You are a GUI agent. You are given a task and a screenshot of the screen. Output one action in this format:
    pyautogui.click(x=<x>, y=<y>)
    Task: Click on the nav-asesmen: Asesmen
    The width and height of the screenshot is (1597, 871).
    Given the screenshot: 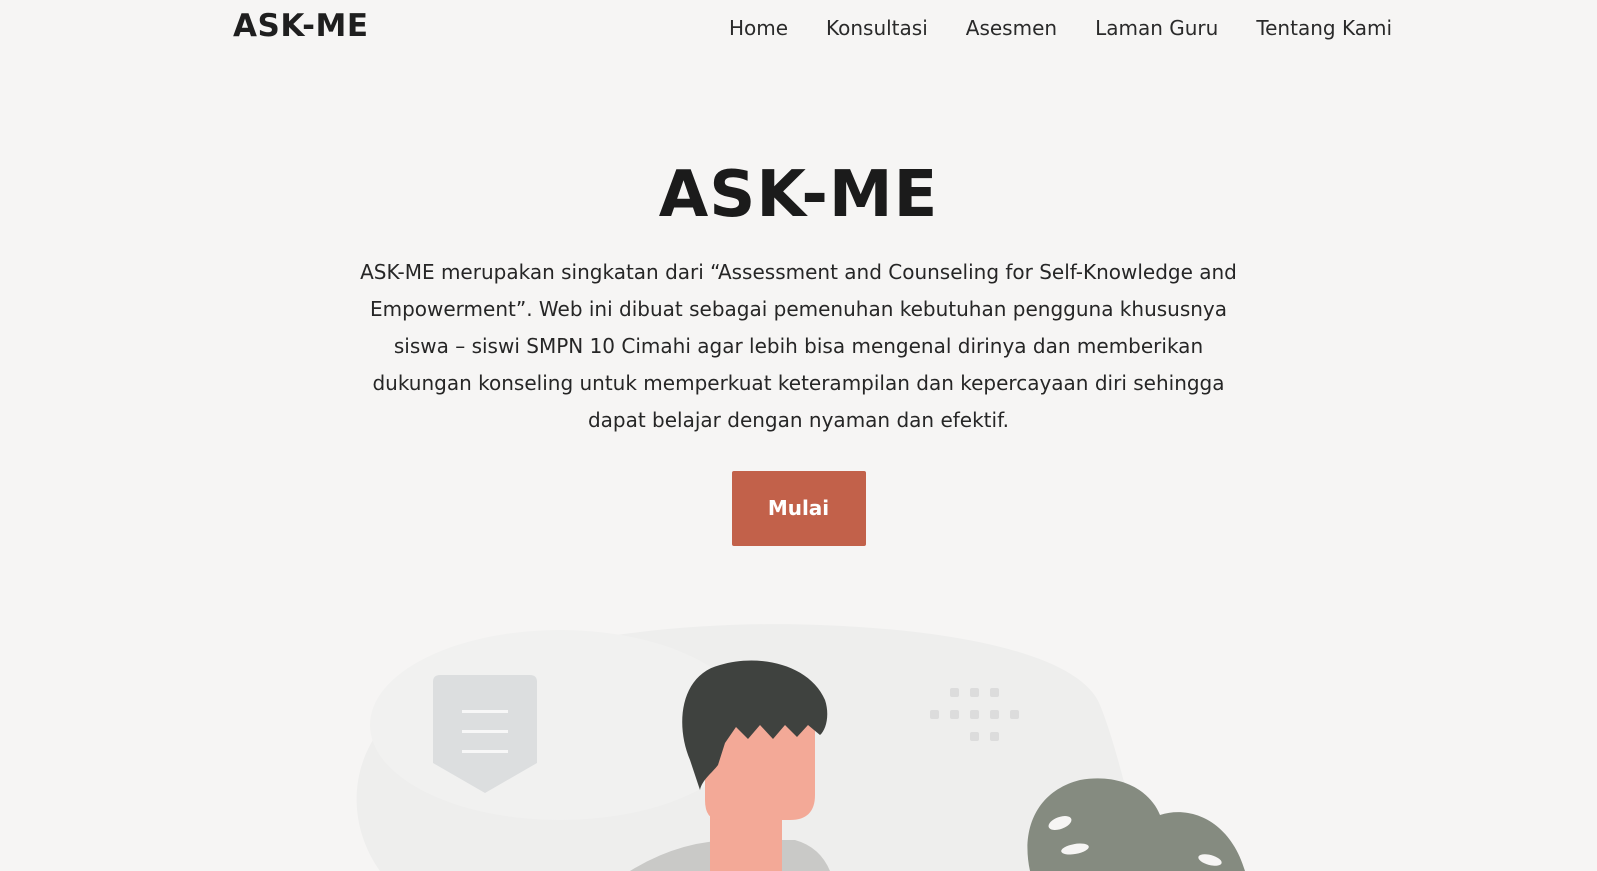 What is the action you would take?
    pyautogui.click(x=1011, y=28)
    